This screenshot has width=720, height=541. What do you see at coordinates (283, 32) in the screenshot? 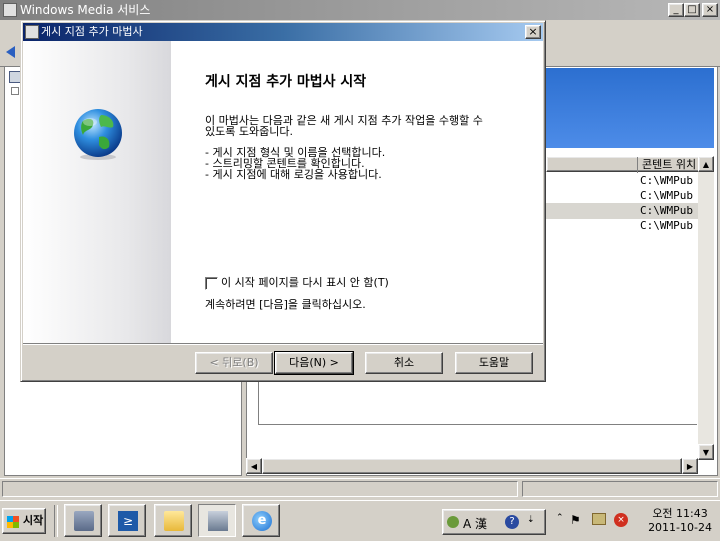
I see `dialog-titlebar: 게시 지점 추가 마법사 ×` at bounding box center [283, 32].